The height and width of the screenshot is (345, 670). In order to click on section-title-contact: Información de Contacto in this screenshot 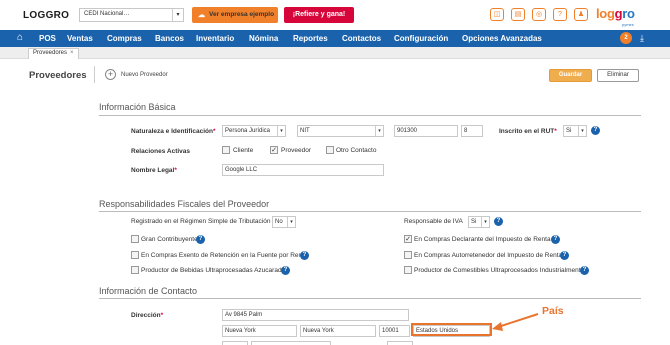, I will do `click(148, 291)`.